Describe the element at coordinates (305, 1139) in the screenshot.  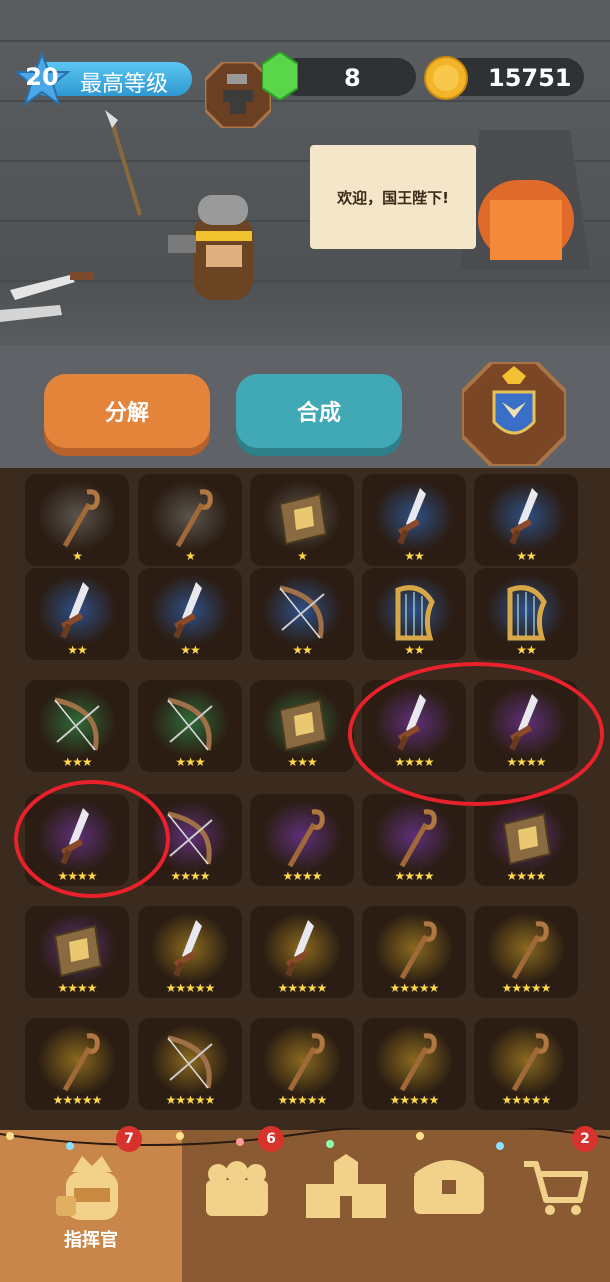
I see `string-lights-icon` at that location.